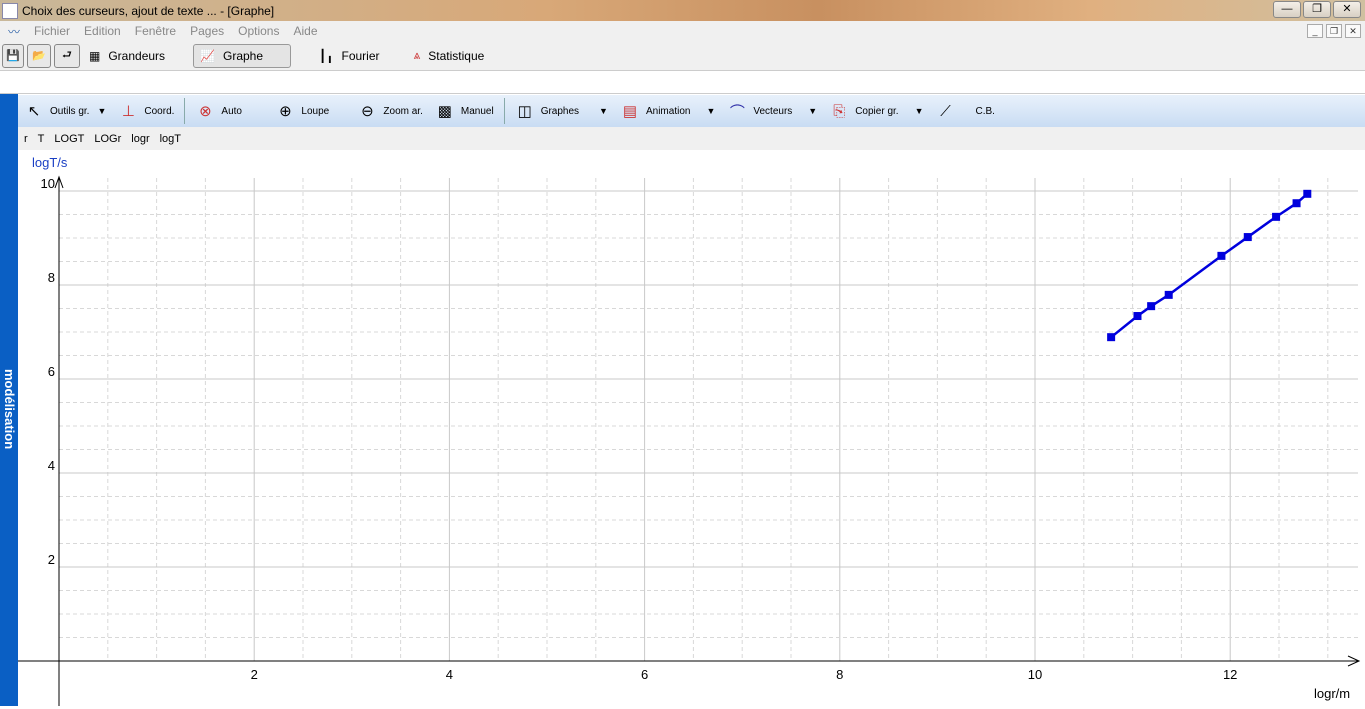 The height and width of the screenshot is (709, 1365). I want to click on auto-button: ⊗ Auto, so click(229, 111).